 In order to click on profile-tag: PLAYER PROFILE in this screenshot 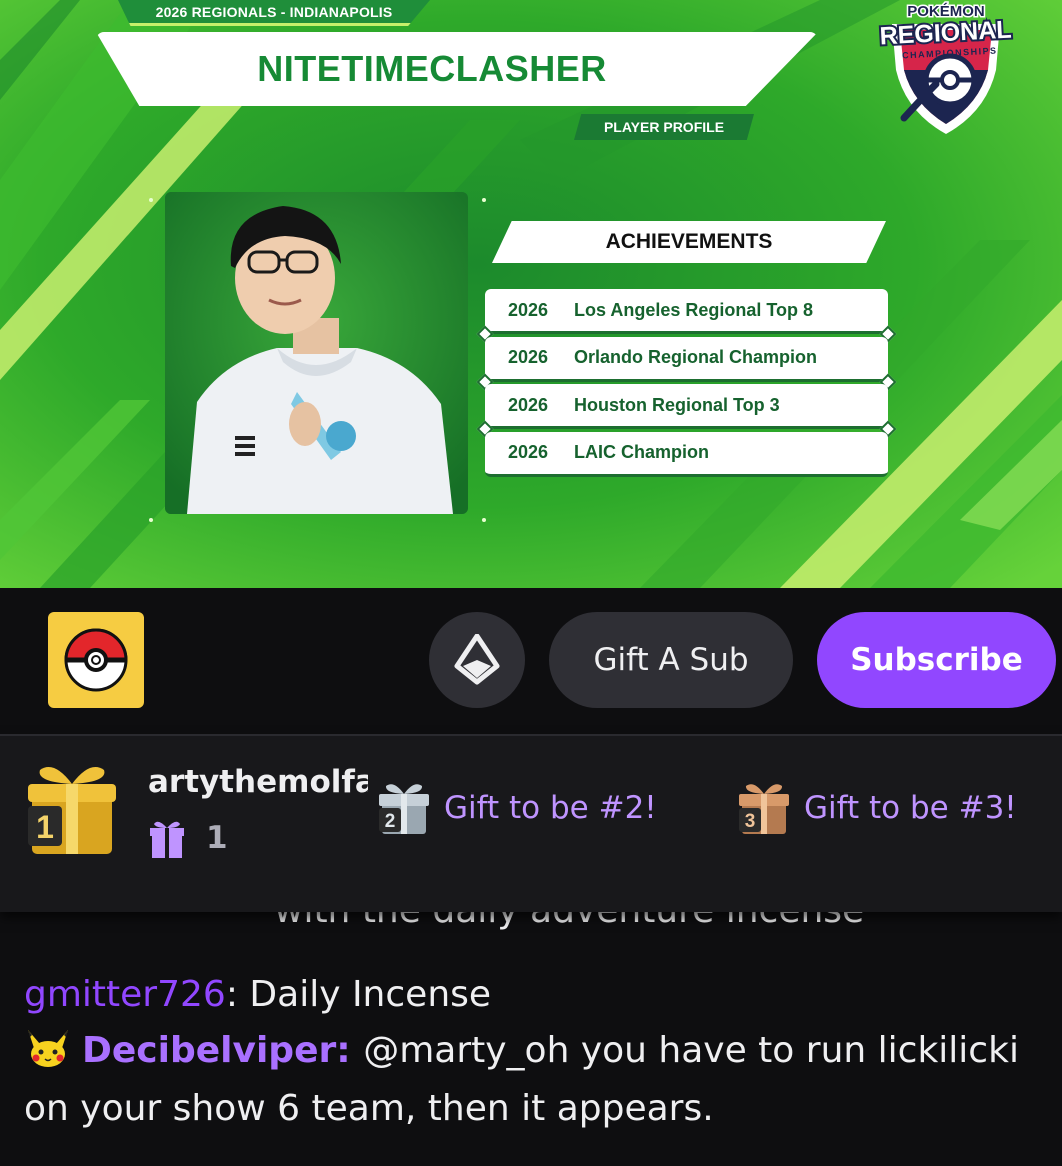, I will do `click(664, 127)`.